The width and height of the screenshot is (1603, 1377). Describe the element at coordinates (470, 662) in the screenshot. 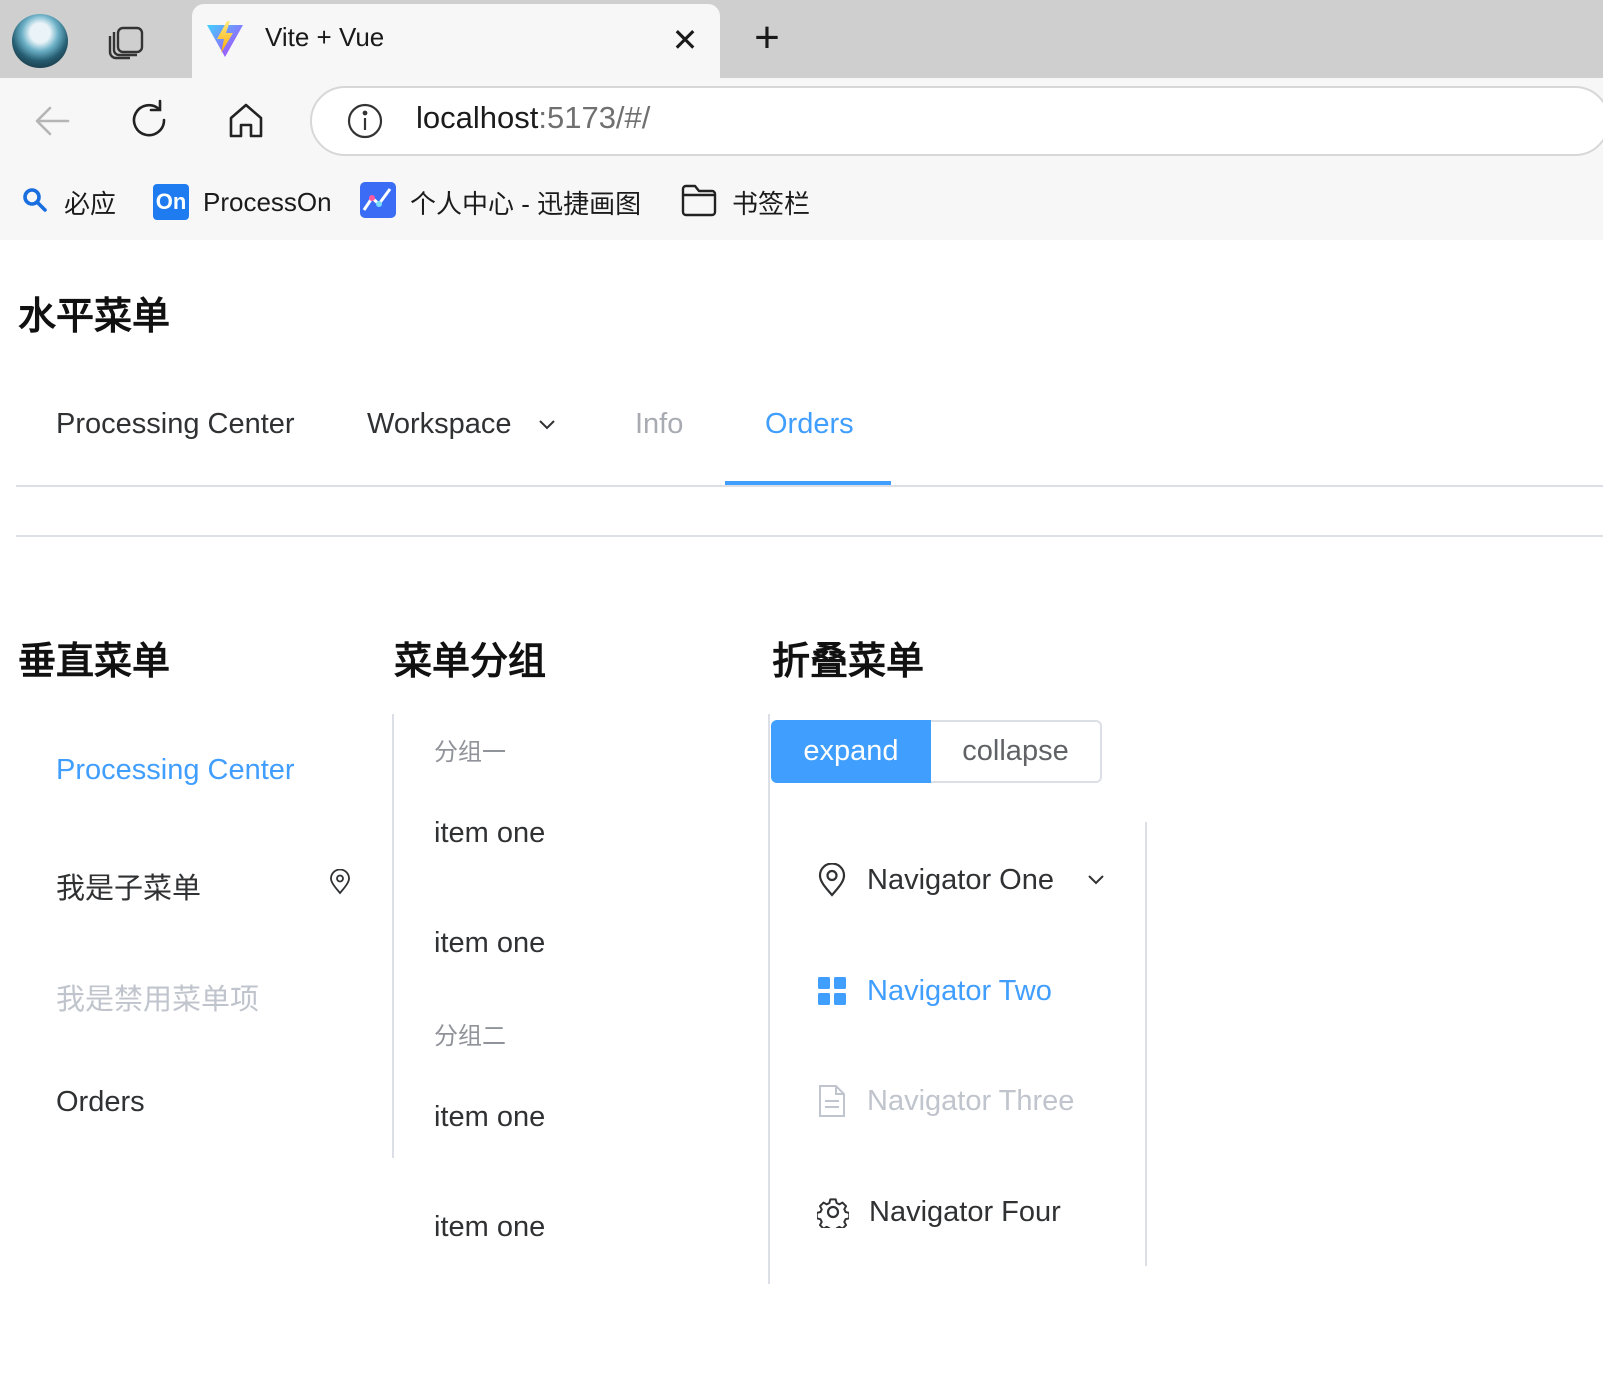

I see `group-menu-heading: 菜单分组` at that location.